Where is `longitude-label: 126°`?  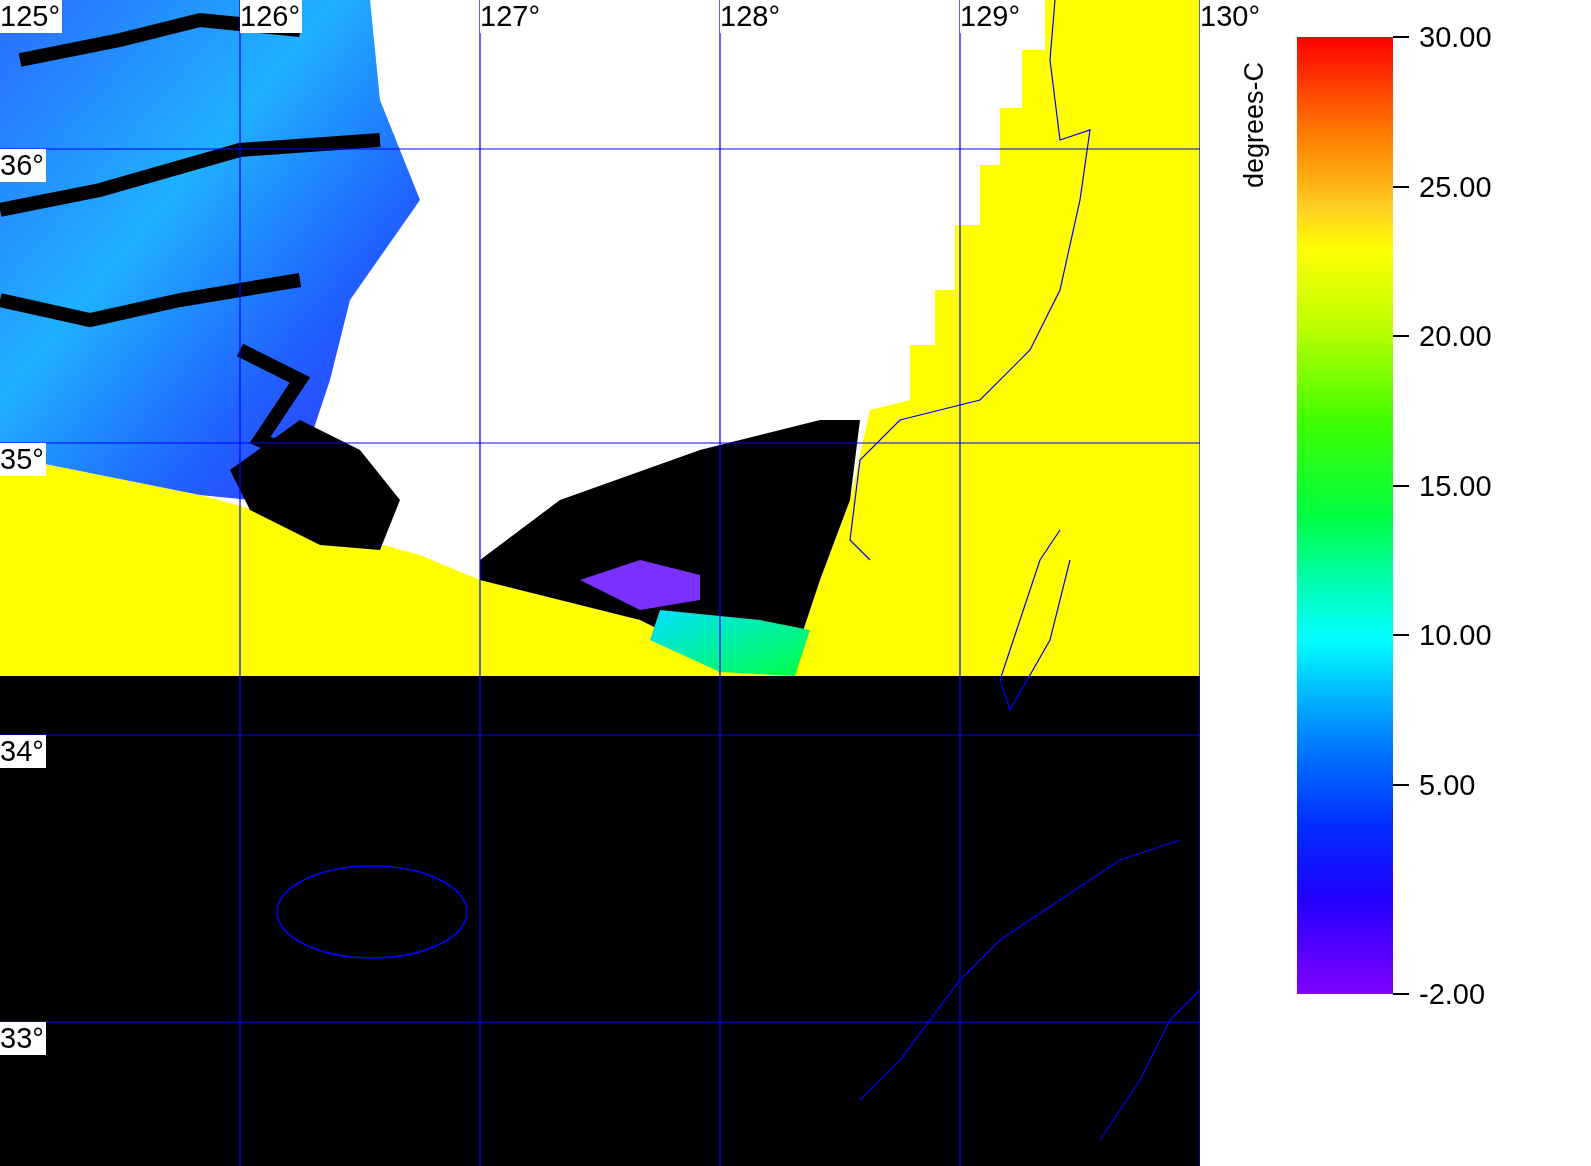 longitude-label: 126° is located at coordinates (271, 16).